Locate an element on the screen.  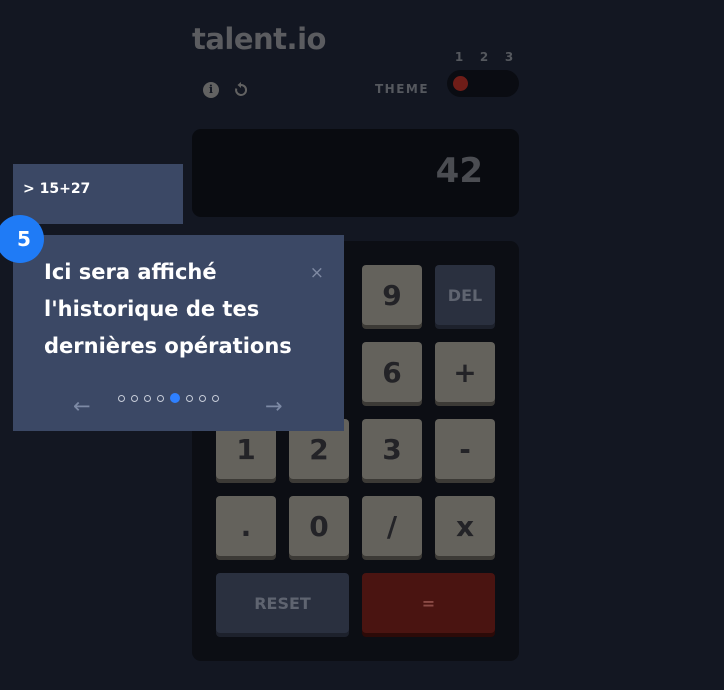
history-panel: > 15+27 is located at coordinates (98, 194).